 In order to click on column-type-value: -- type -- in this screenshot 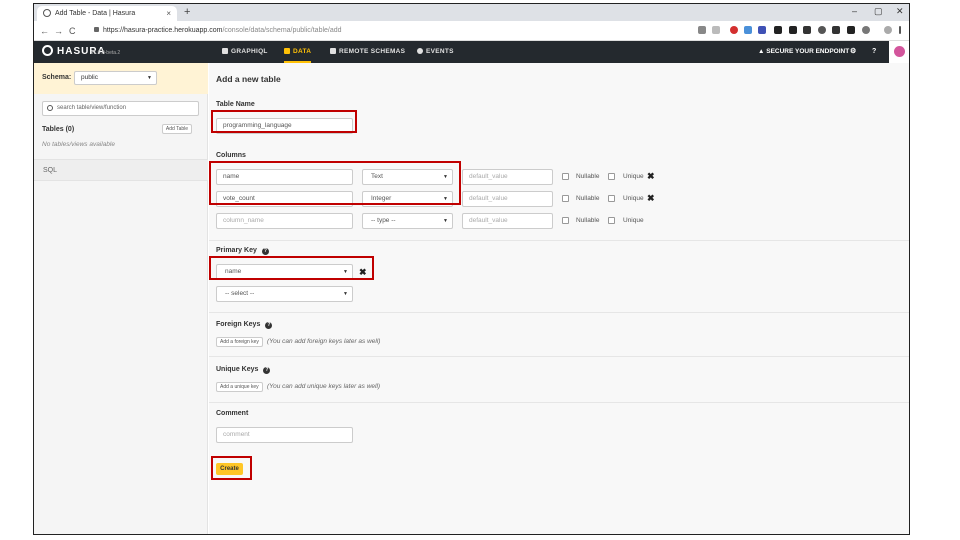, I will do `click(383, 220)`.